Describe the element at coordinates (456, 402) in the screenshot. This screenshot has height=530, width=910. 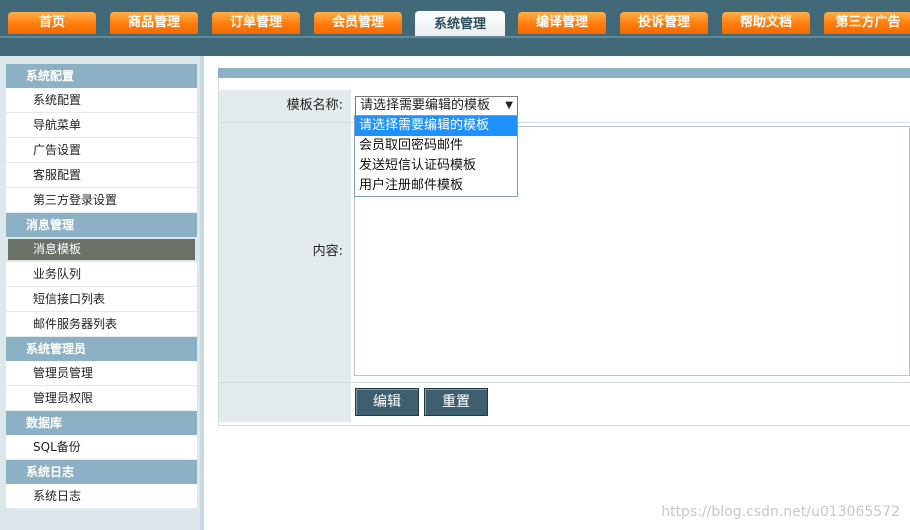
I see `reset-button: 重置` at that location.